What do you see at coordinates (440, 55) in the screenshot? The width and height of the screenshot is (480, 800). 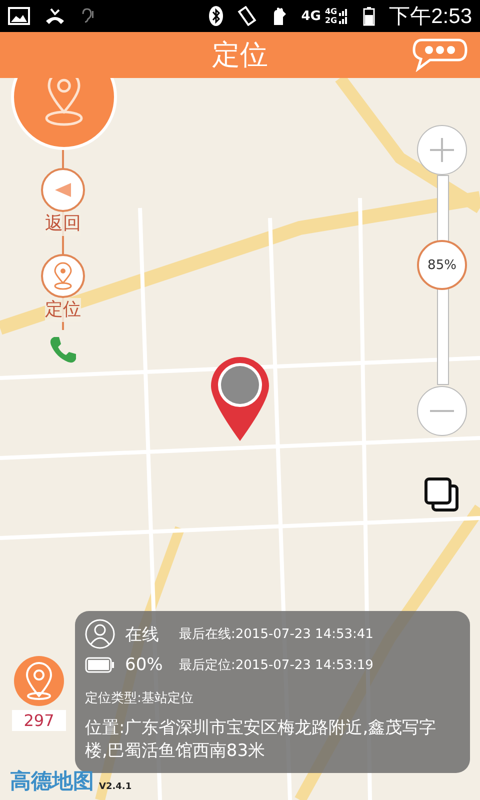 I see `chat-bubble-icon` at bounding box center [440, 55].